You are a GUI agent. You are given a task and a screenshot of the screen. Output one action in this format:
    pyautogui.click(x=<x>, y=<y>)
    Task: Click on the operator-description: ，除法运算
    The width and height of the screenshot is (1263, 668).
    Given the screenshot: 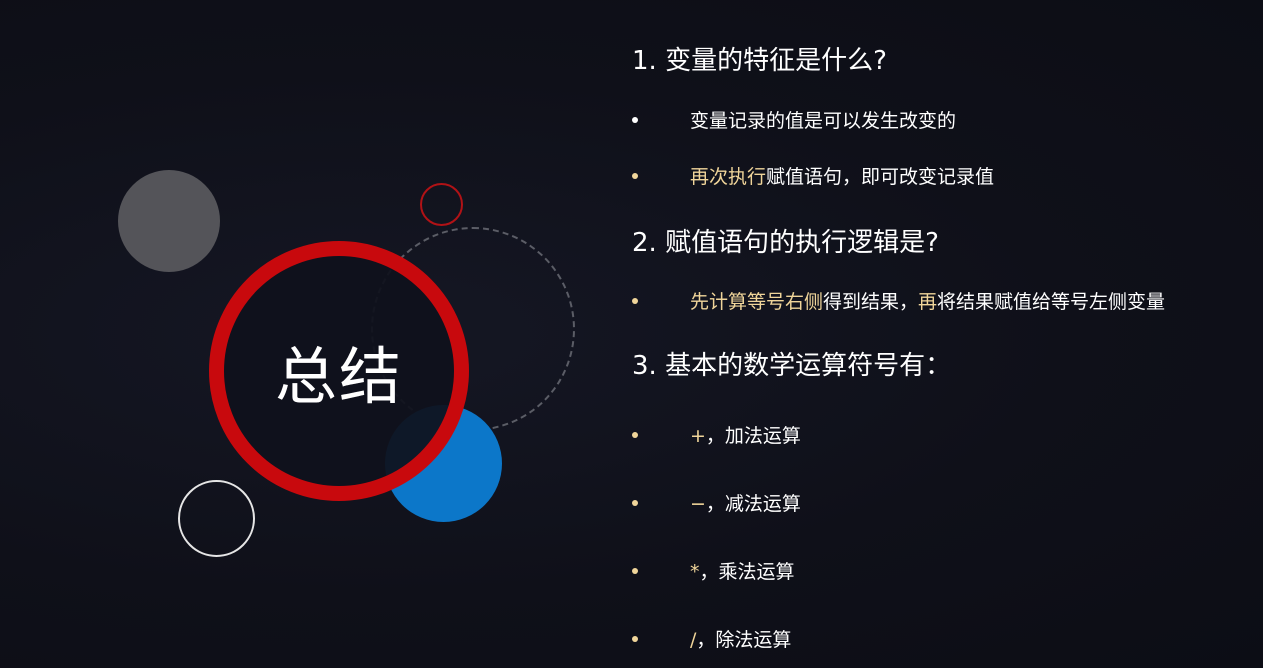 What is the action you would take?
    pyautogui.click(x=744, y=640)
    